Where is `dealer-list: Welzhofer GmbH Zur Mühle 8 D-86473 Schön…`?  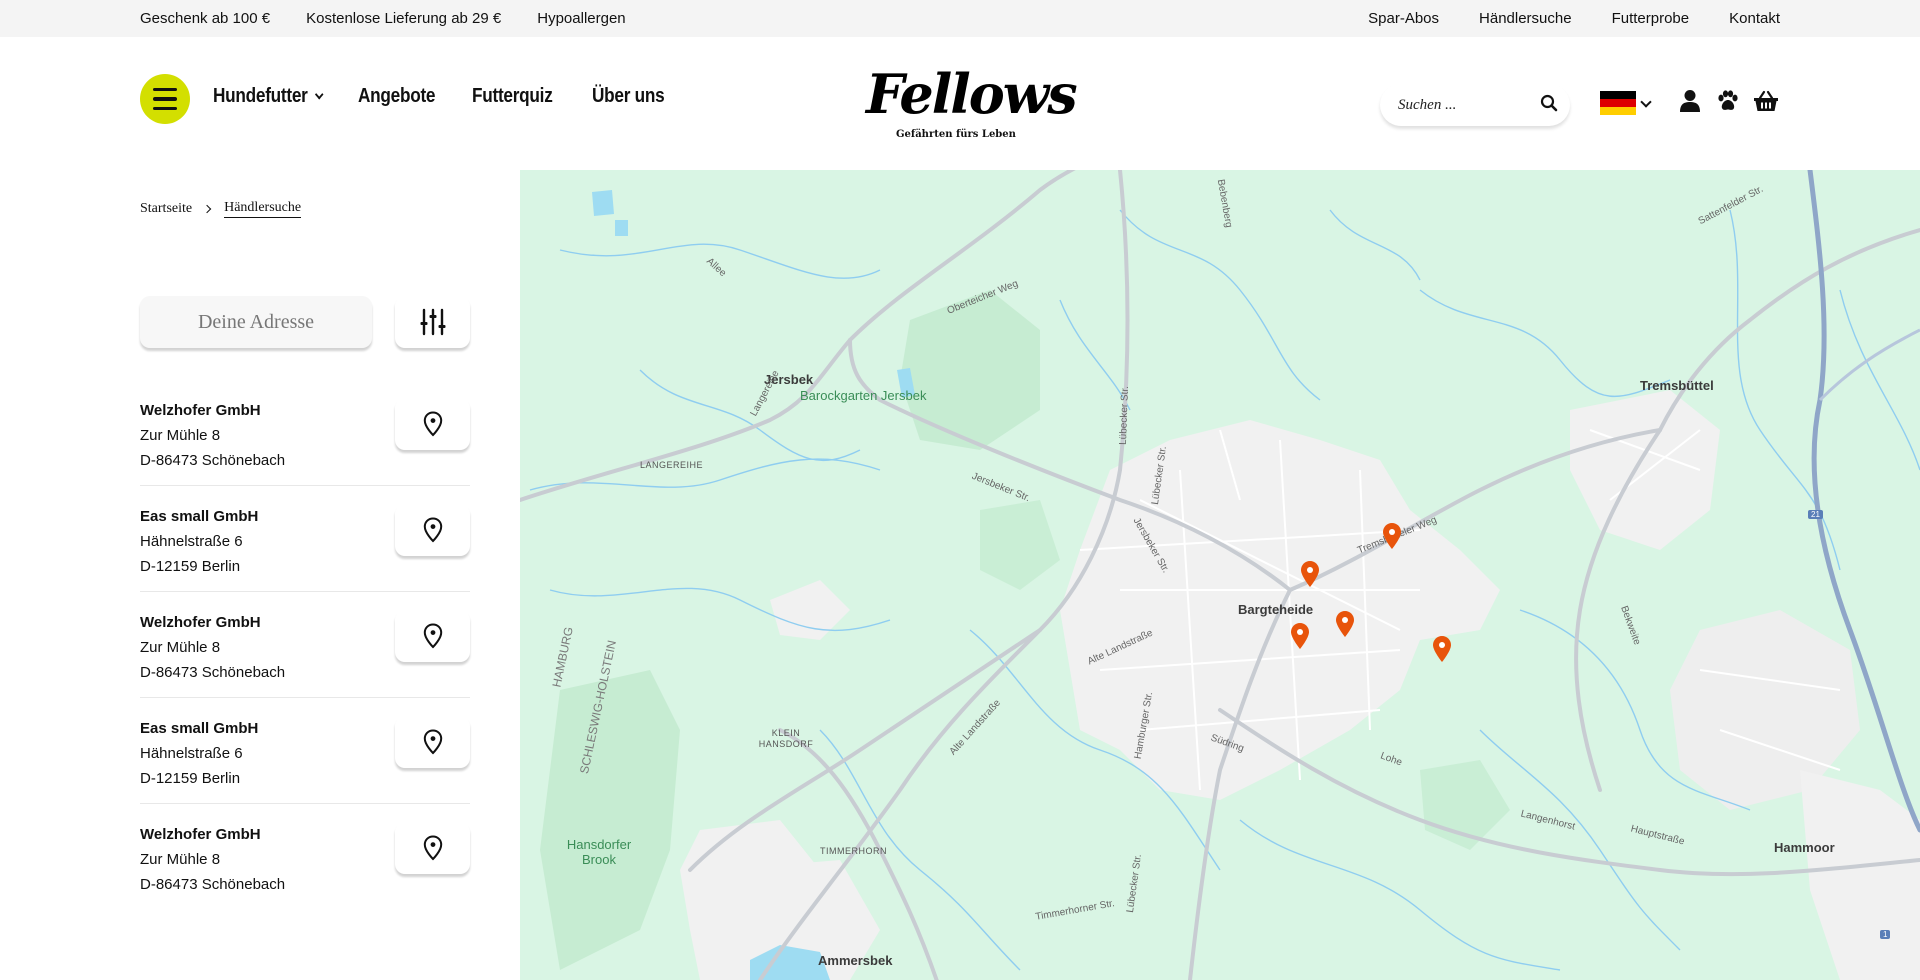 dealer-list: Welzhofer GmbH Zur Mühle 8 D-86473 Schön… is located at coordinates (305, 645).